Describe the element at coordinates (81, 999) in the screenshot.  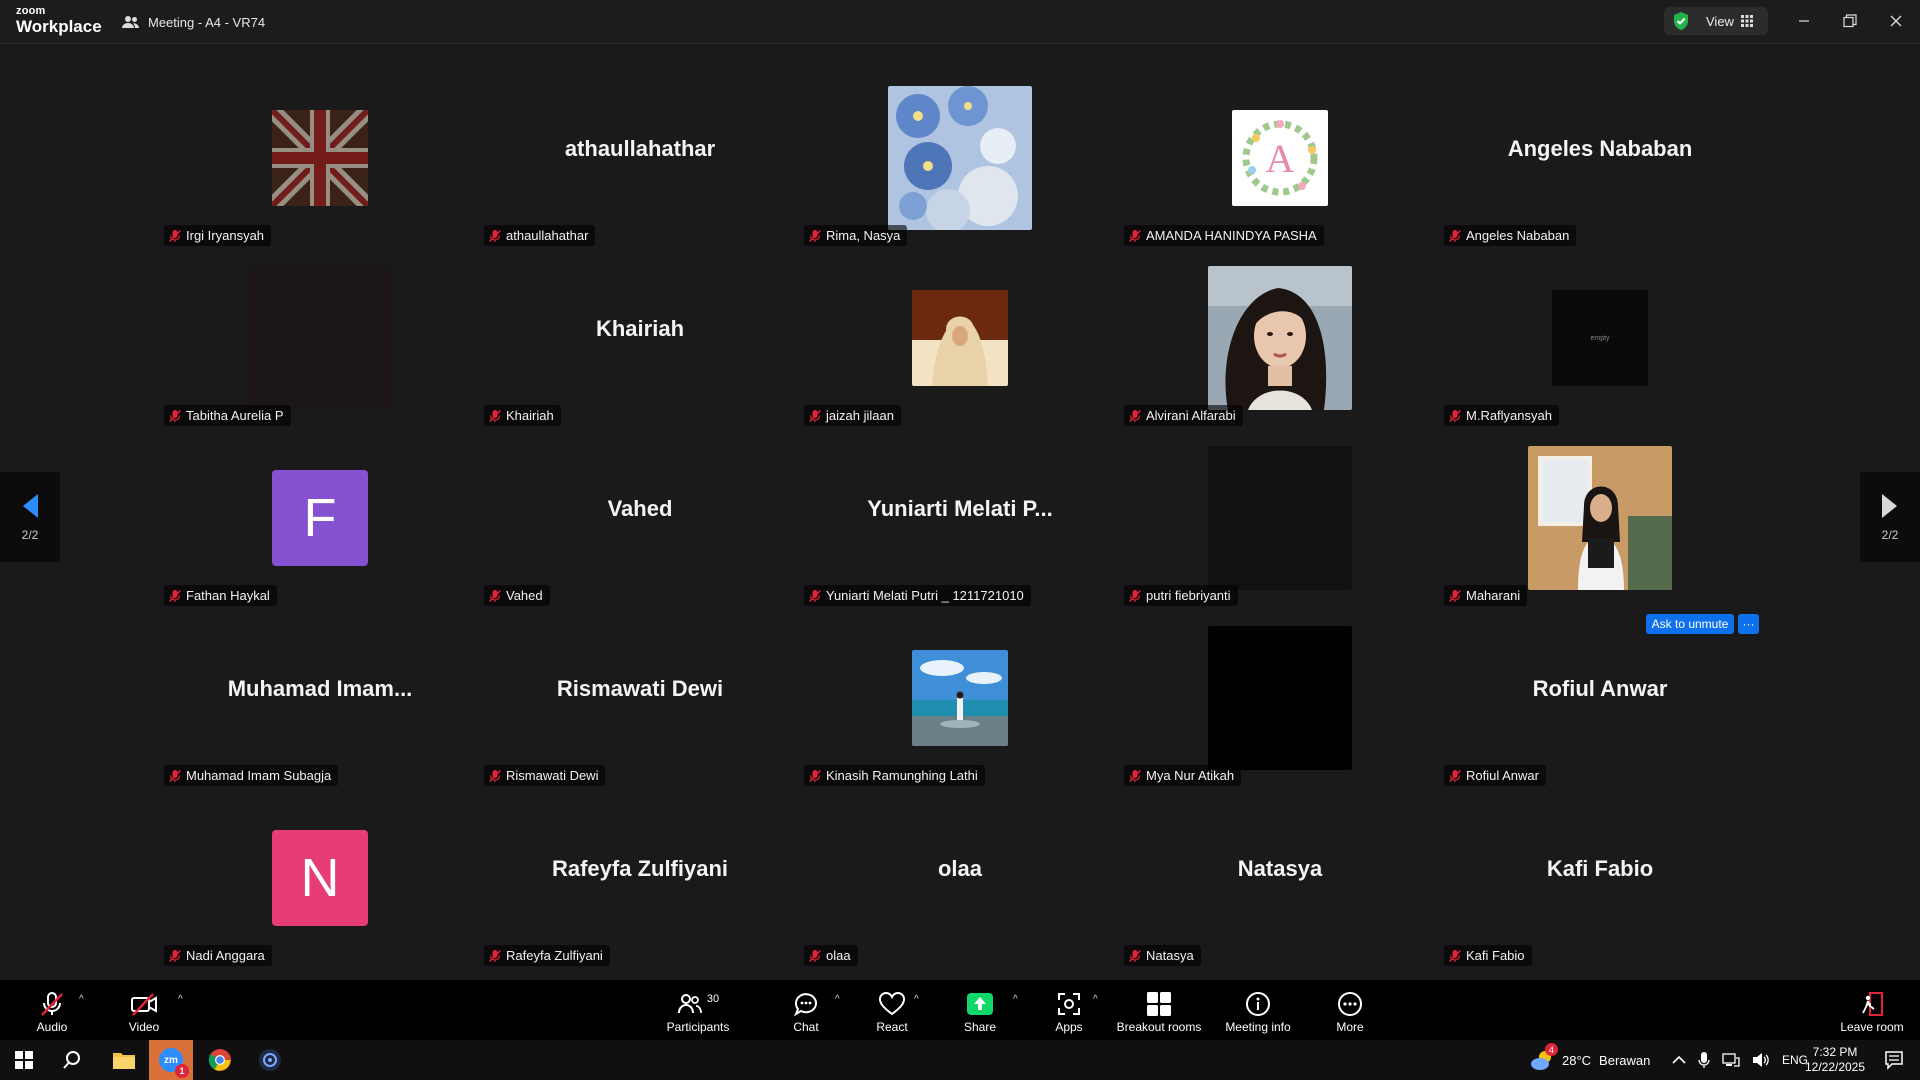
I see `audio-options-caret-icon: ^` at that location.